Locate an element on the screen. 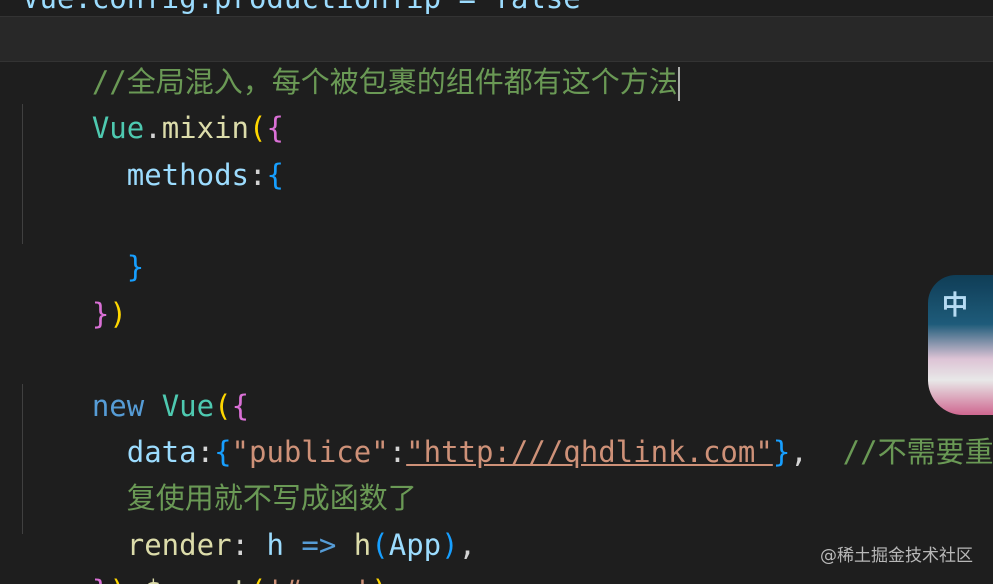  token-string-arg: '#app' is located at coordinates (318, 579).